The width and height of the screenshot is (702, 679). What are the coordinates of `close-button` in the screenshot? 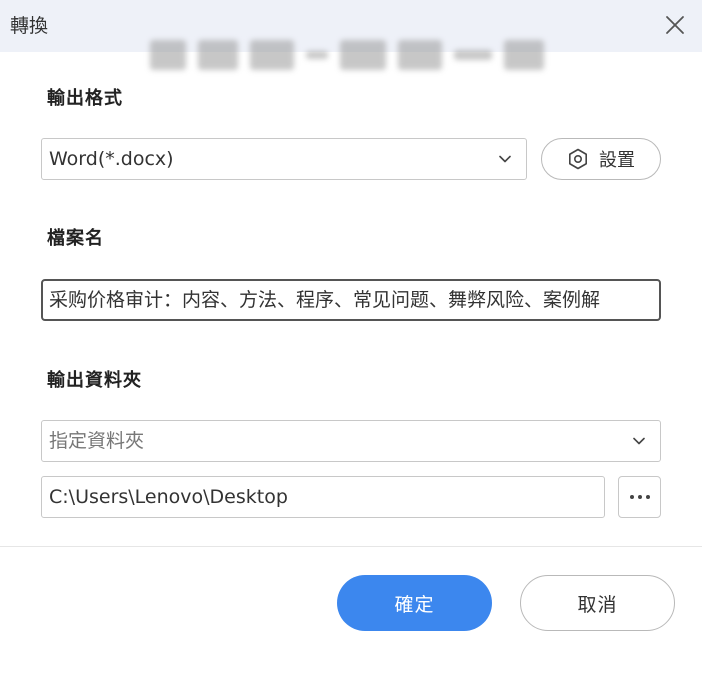 It's located at (675, 25).